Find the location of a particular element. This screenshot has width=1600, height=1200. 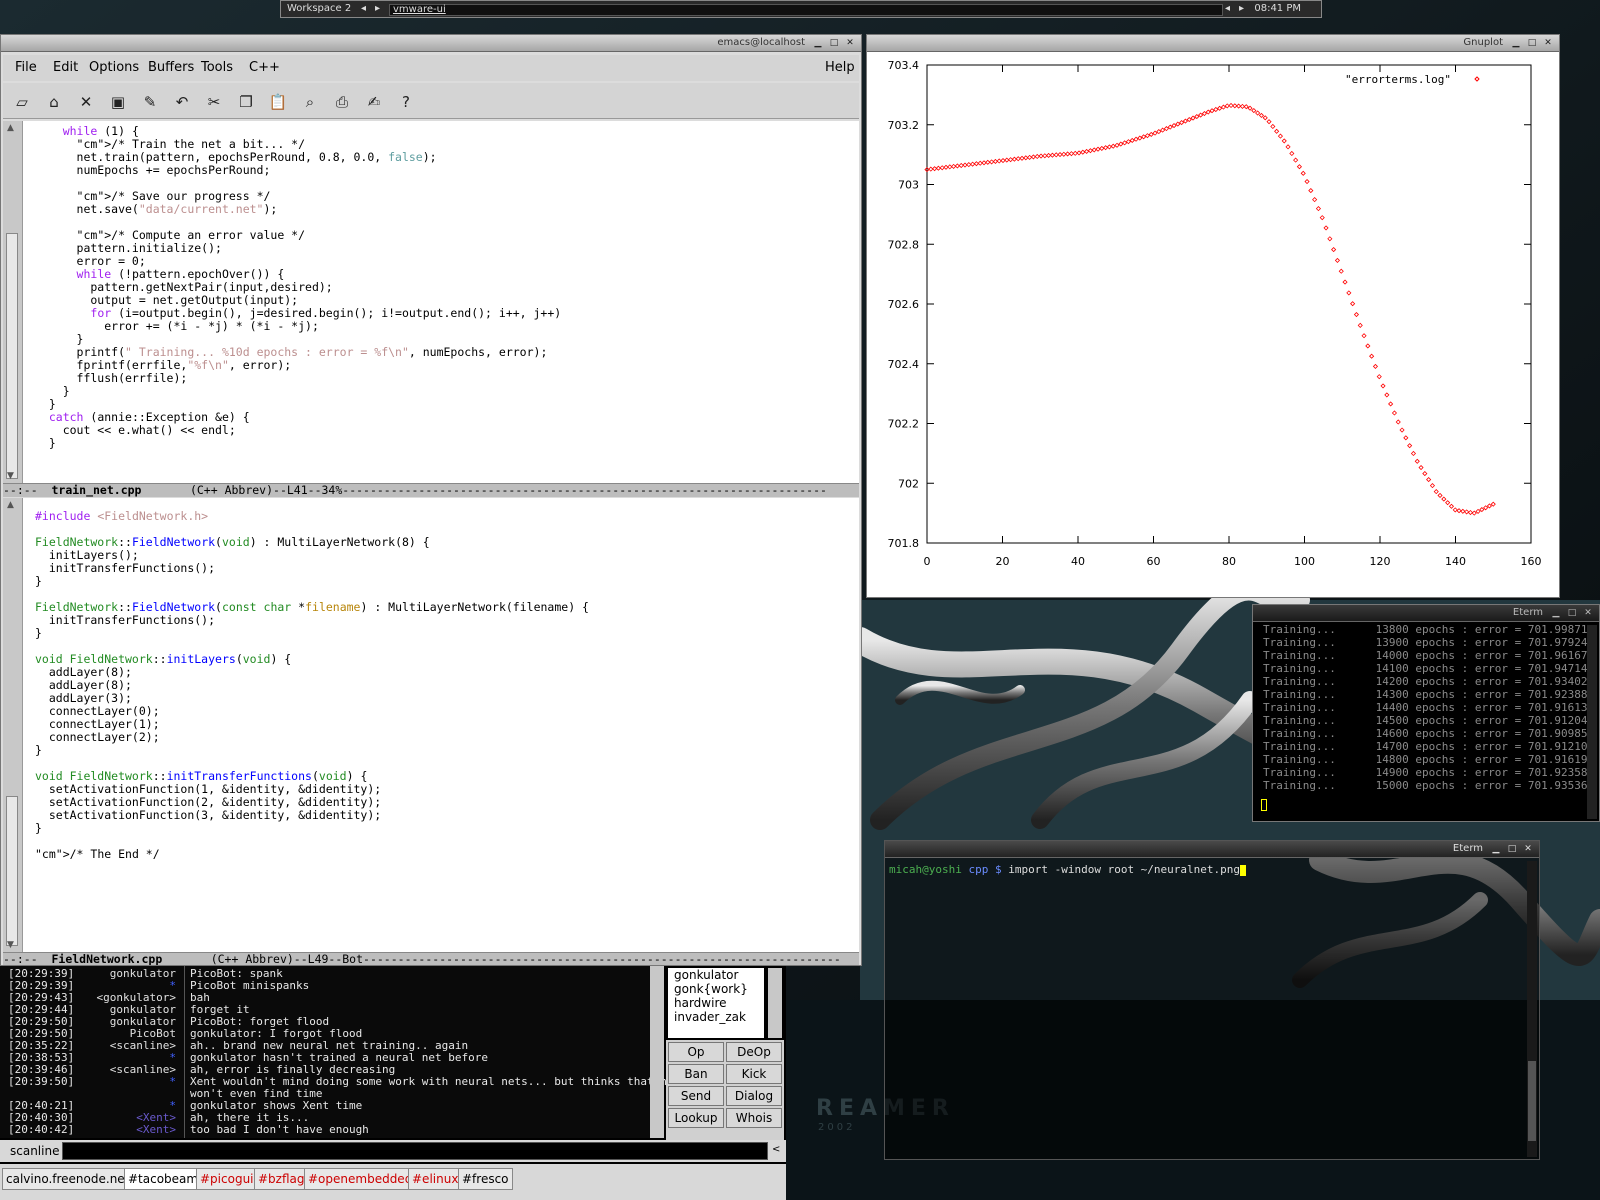

gnuplot-titlebar: Gnuplot ▁ □ ✕ is located at coordinates (1213, 43).